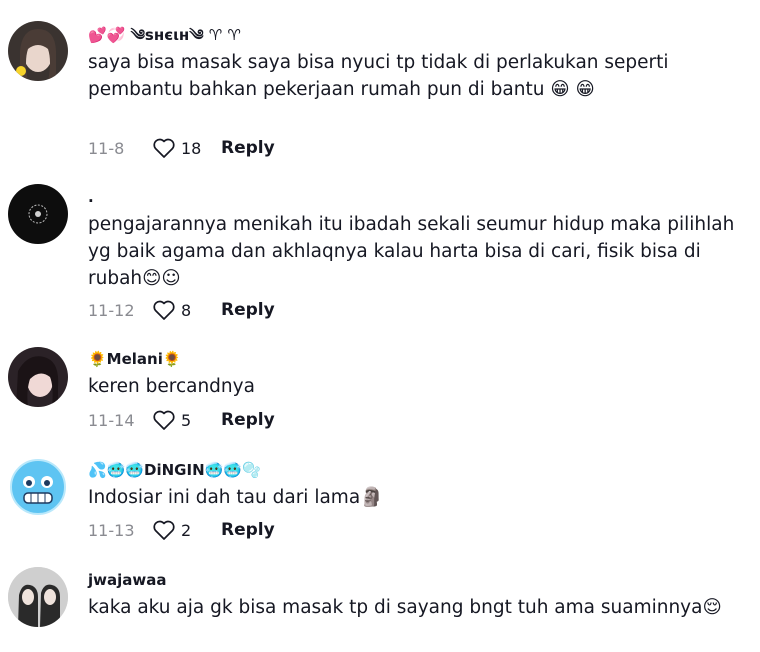 The height and width of the screenshot is (652, 760). Describe the element at coordinates (111, 420) in the screenshot. I see `comment-date: 11-14` at that location.